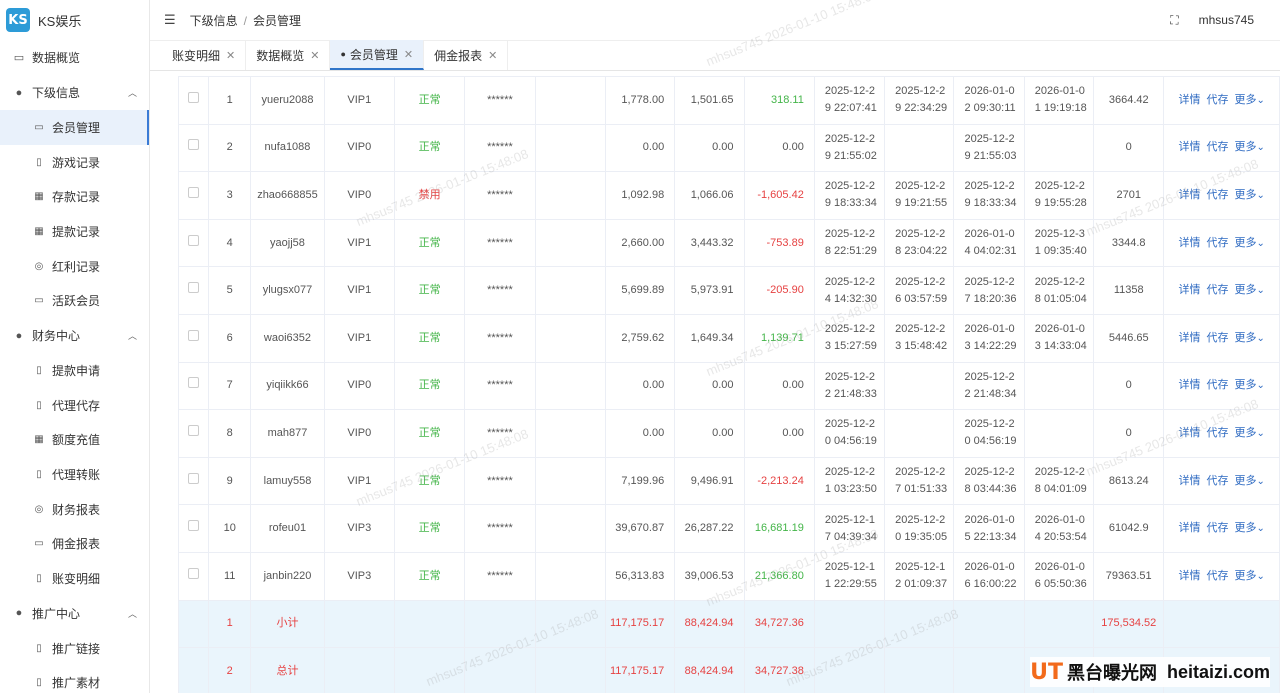  What do you see at coordinates (74, 162) in the screenshot?
I see `sidebar-item: ▯ 游戏记录` at bounding box center [74, 162].